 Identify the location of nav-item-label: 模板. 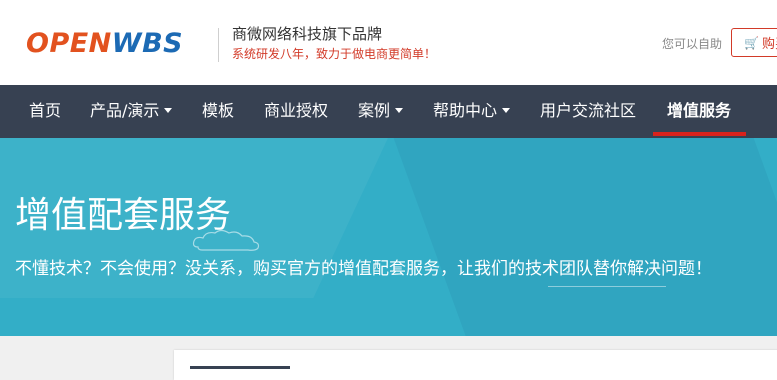
(218, 110).